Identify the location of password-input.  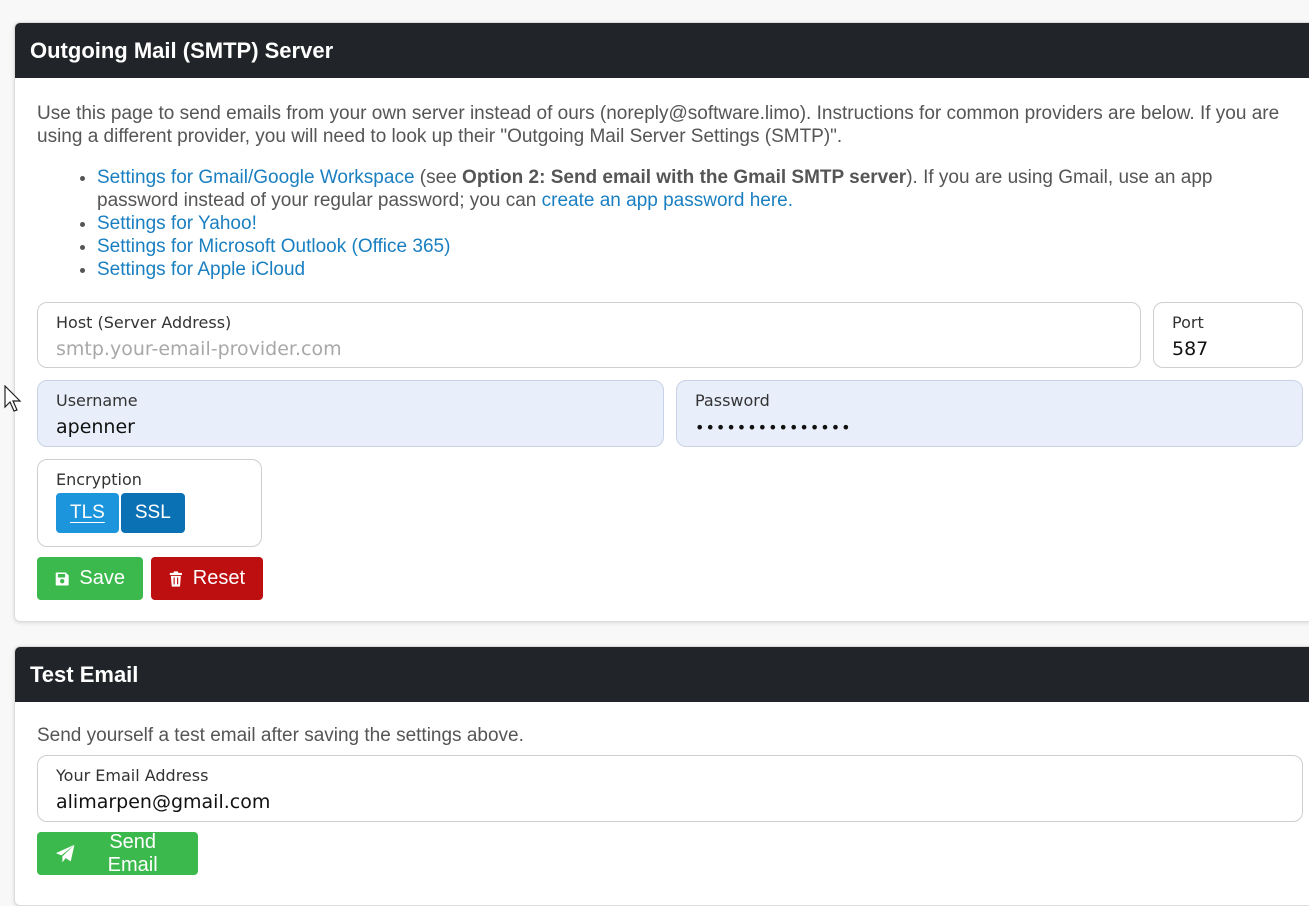
(989, 427).